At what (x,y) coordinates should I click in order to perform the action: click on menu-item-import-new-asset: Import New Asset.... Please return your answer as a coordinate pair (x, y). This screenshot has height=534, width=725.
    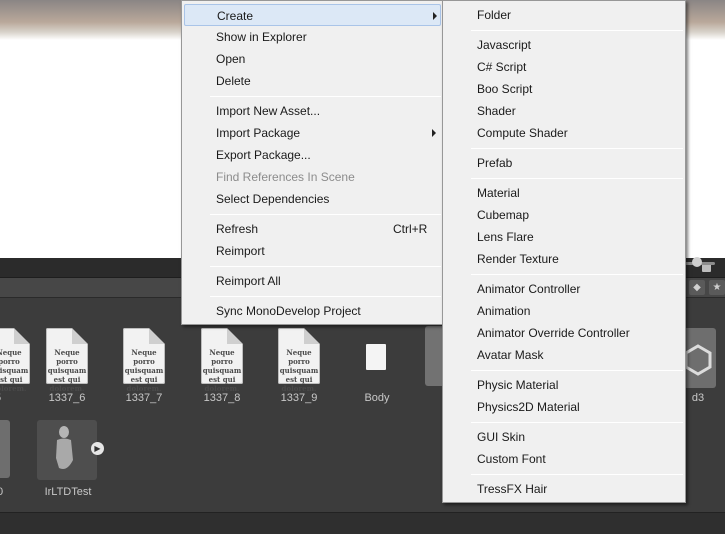
    Looking at the image, I should click on (268, 111).